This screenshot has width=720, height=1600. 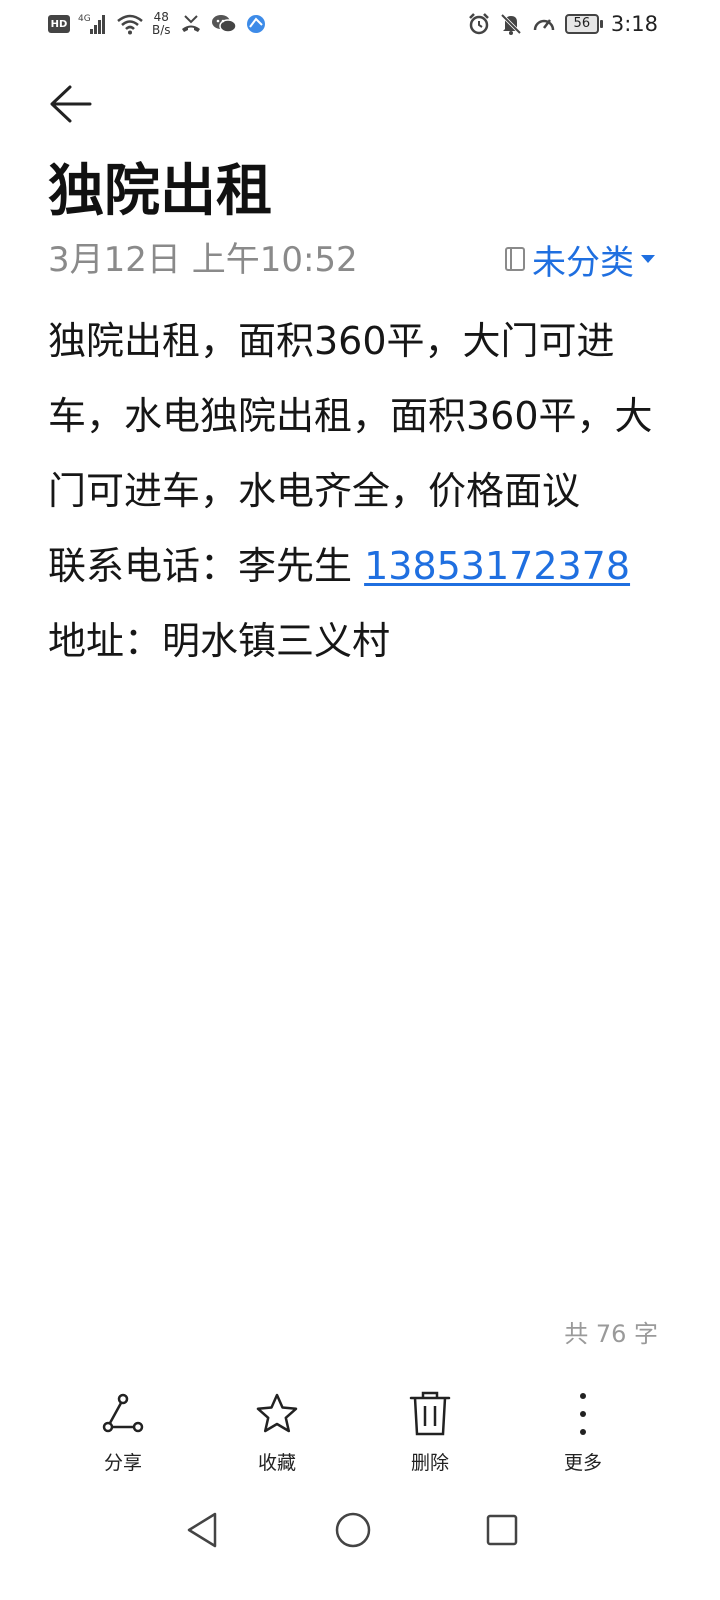 What do you see at coordinates (648, 259) in the screenshot?
I see `dropdown-triangle-icon` at bounding box center [648, 259].